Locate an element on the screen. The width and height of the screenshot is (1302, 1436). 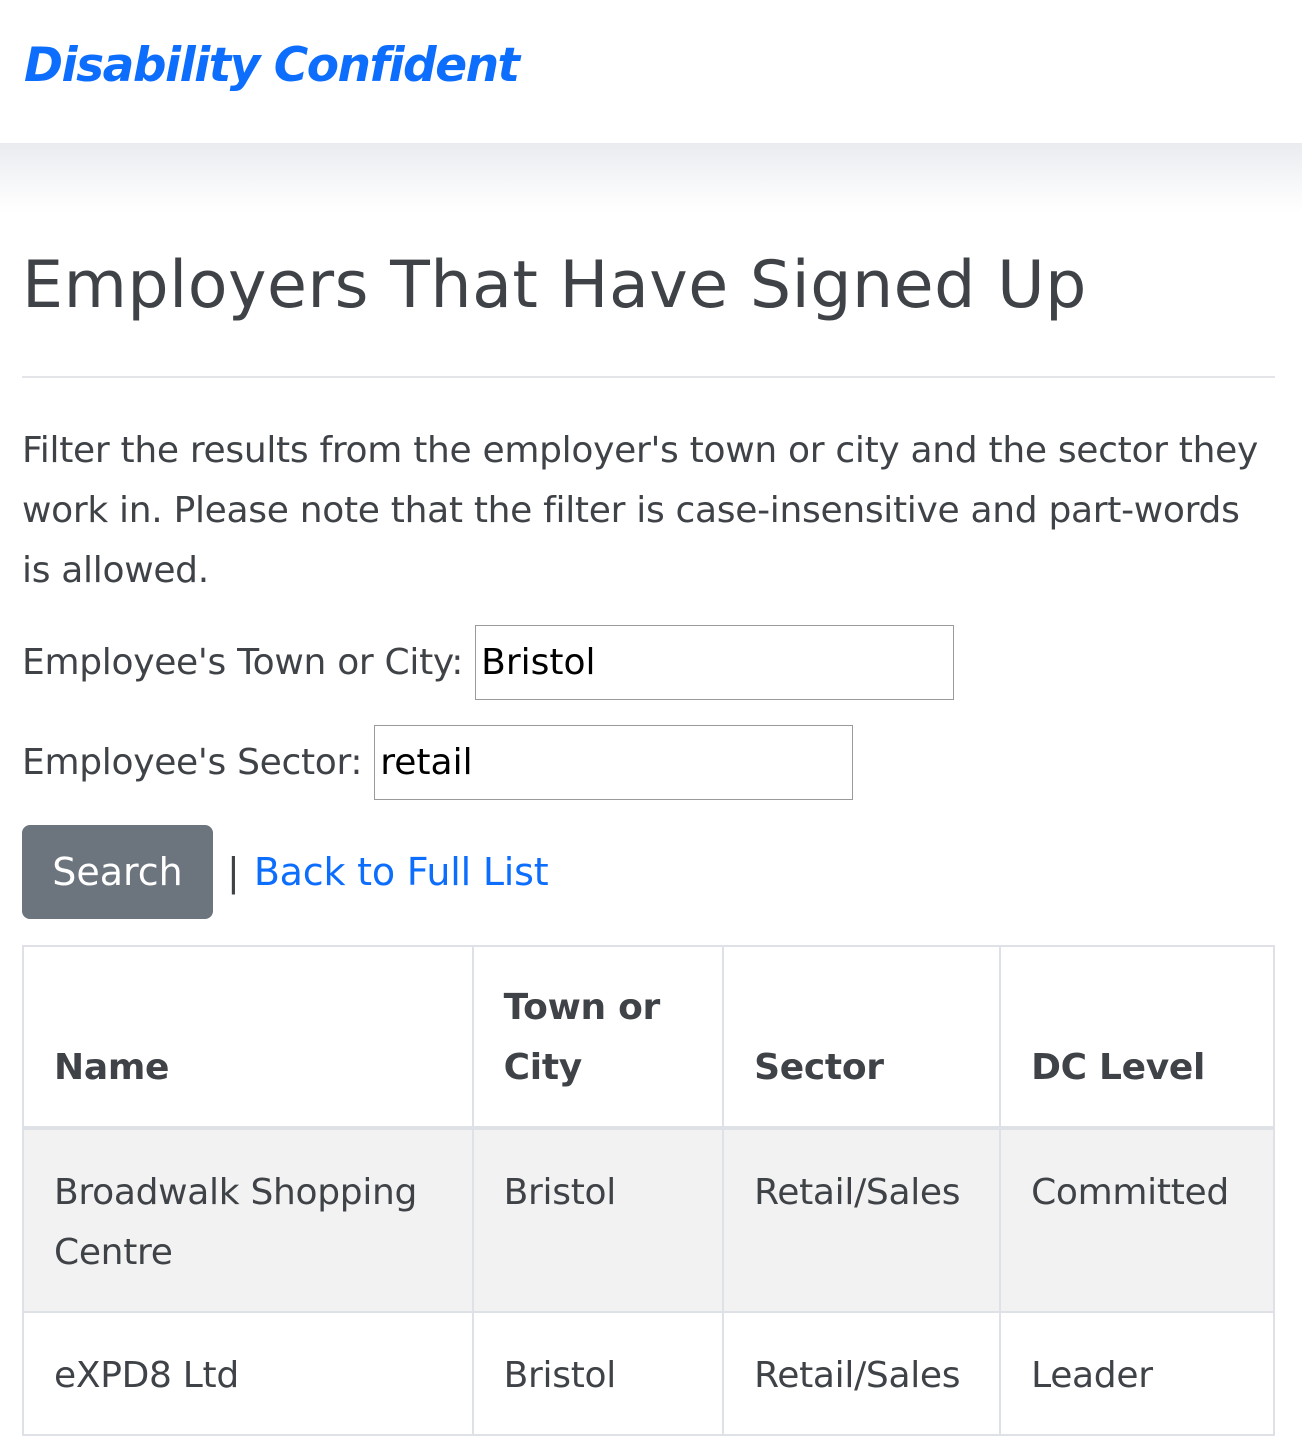
header-name: Name is located at coordinates (248, 1037).